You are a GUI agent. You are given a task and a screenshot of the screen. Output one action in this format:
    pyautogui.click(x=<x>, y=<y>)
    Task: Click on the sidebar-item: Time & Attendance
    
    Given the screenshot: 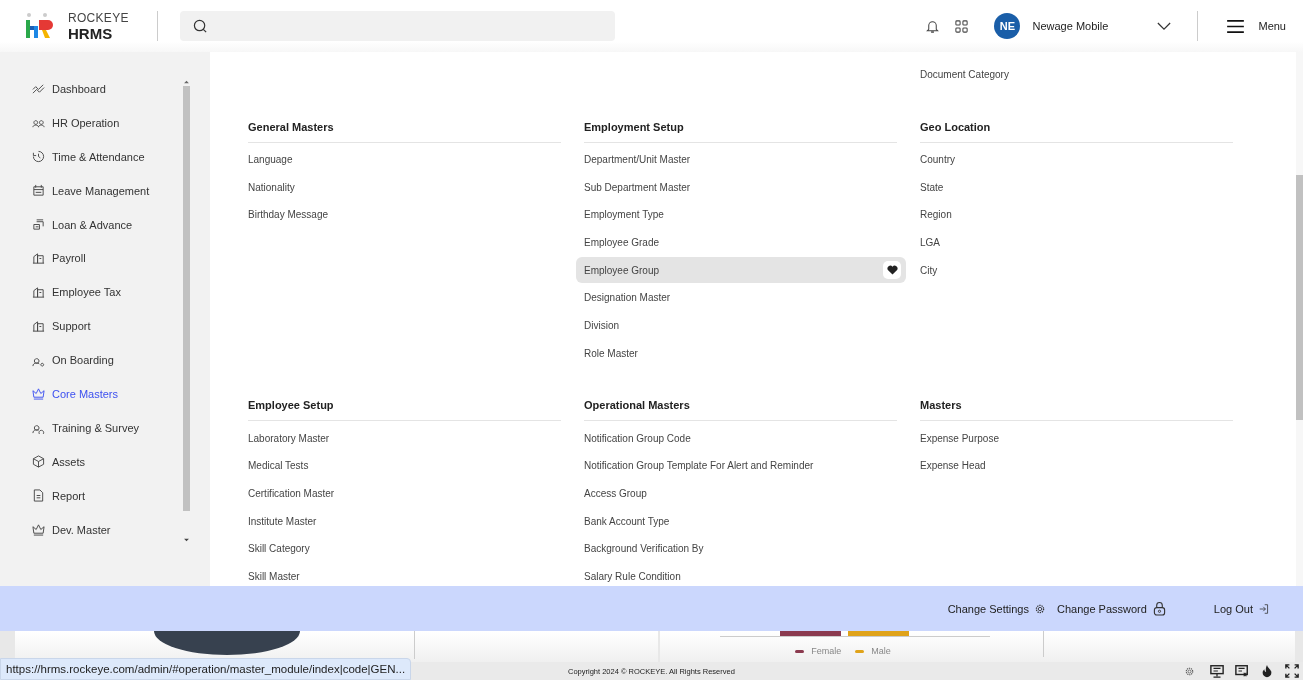 What is the action you would take?
    pyautogui.click(x=107, y=156)
    